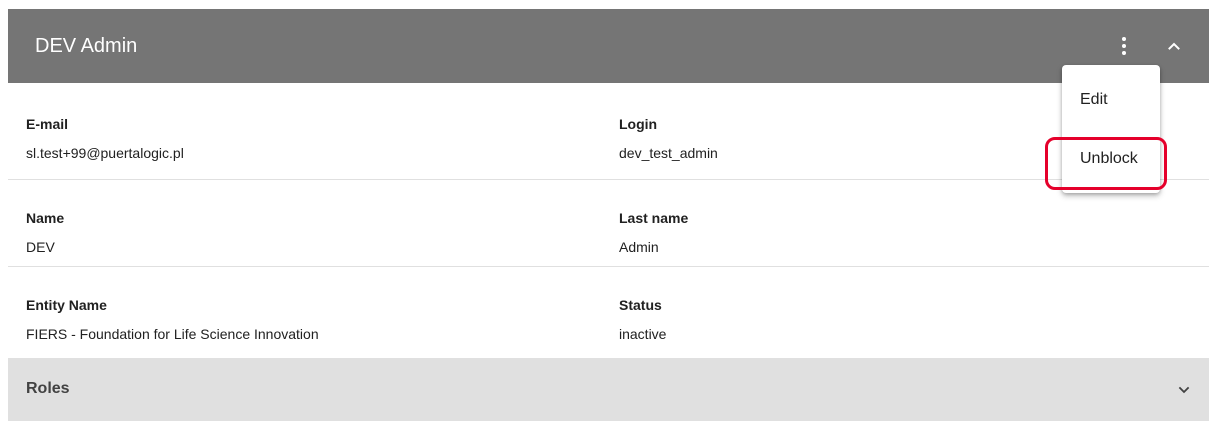 The width and height of the screenshot is (1209, 421). What do you see at coordinates (1184, 390) in the screenshot?
I see `chevron-down-icon` at bounding box center [1184, 390].